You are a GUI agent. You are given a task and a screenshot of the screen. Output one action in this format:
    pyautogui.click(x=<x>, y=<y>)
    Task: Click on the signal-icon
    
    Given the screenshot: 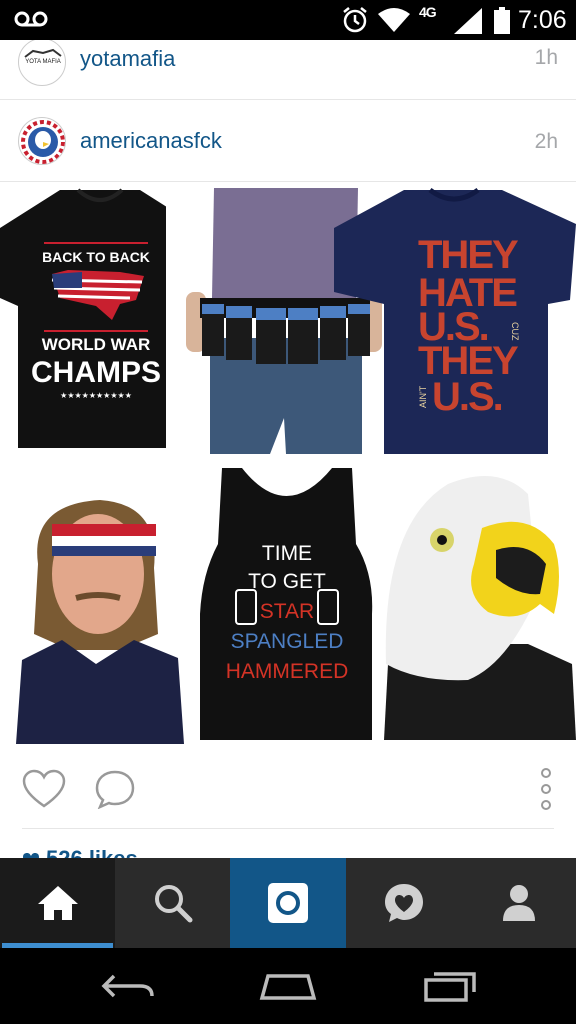 What is the action you would take?
    pyautogui.click(x=468, y=21)
    